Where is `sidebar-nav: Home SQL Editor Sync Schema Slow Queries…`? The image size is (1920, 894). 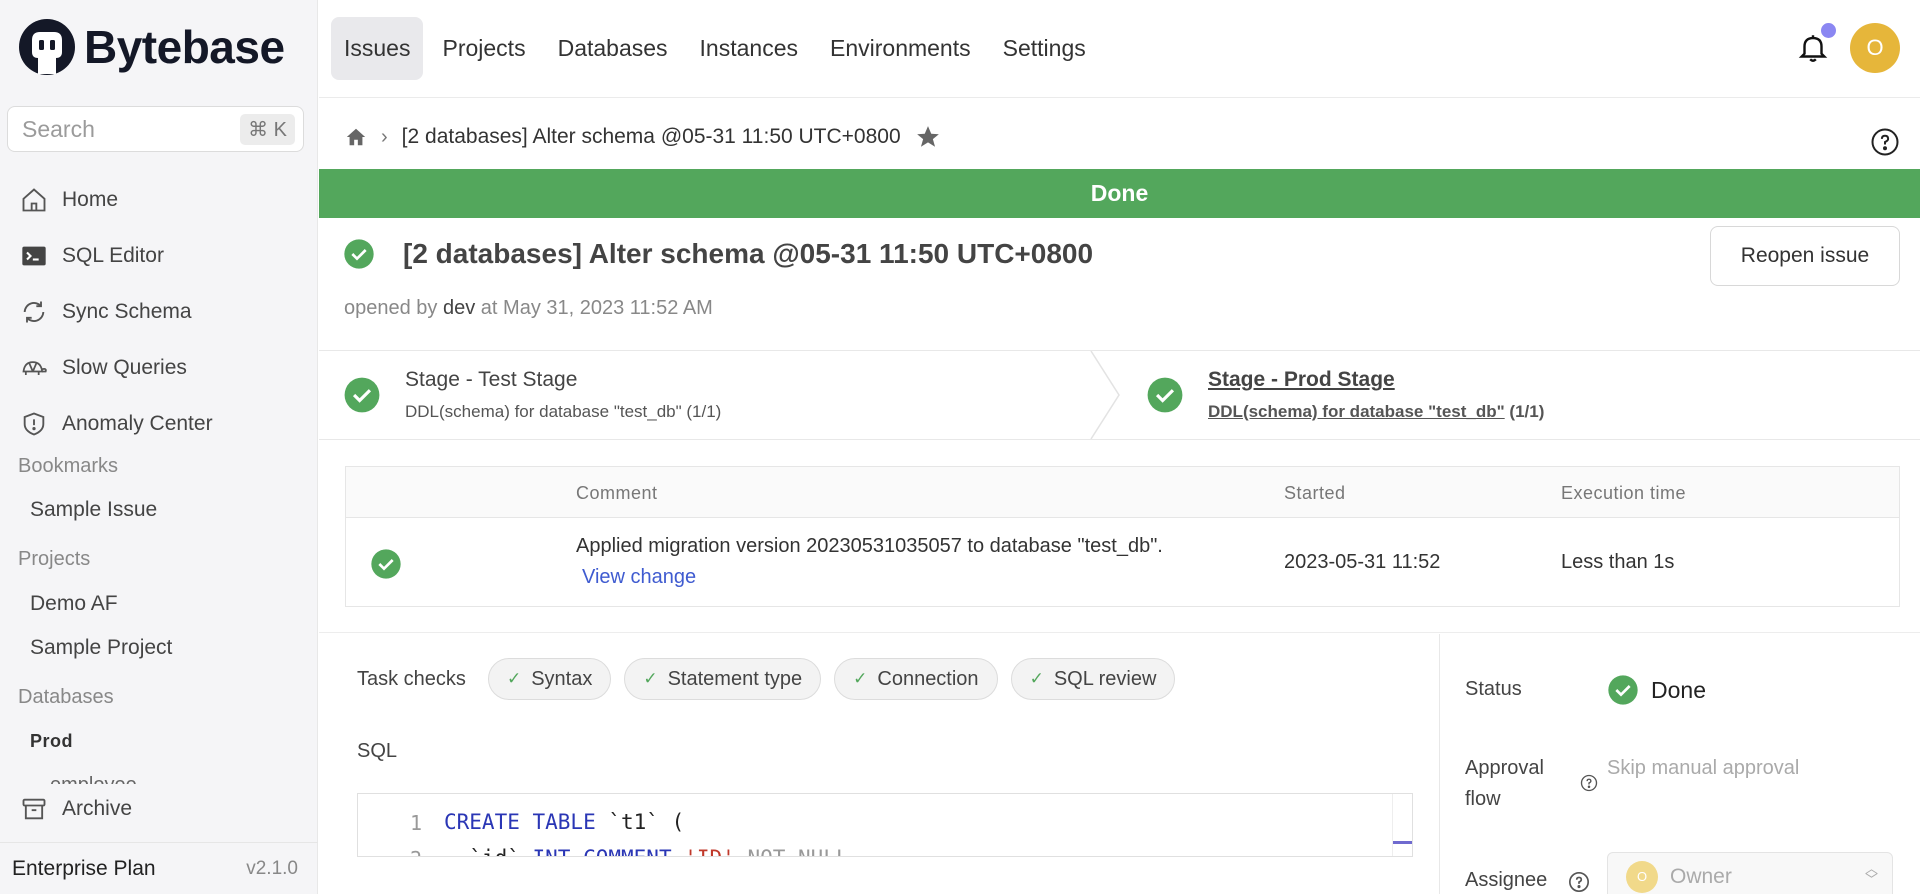 sidebar-nav: Home SQL Editor Sync Schema Slow Queries… is located at coordinates (159, 312).